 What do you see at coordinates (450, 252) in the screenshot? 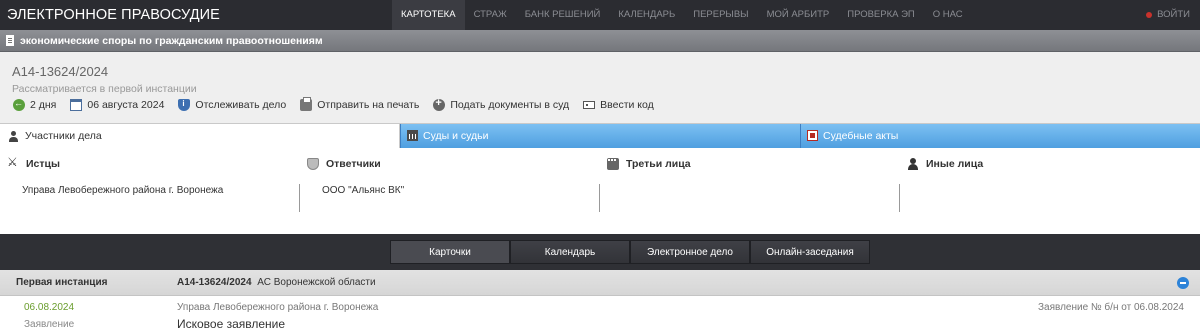
I see `subtab-cards: Карточки` at bounding box center [450, 252].